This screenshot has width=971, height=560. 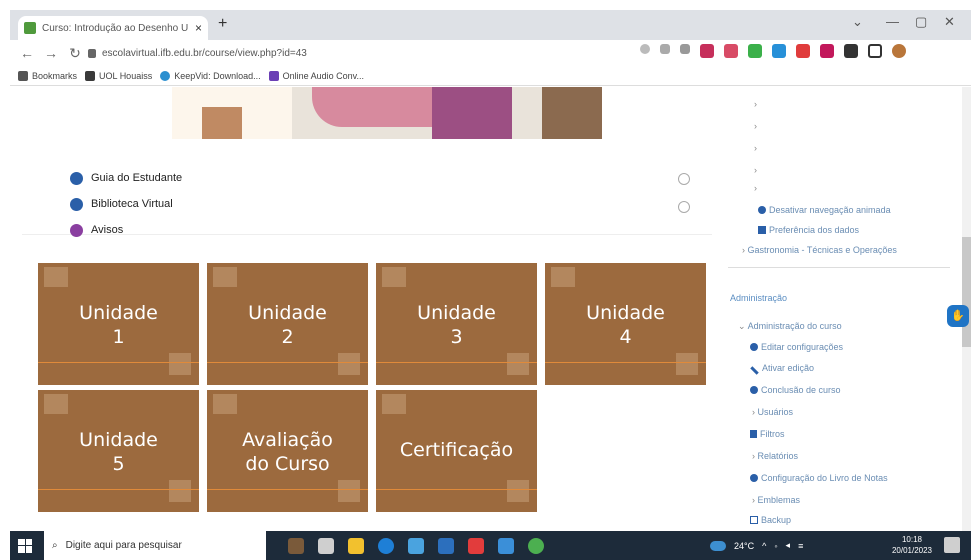 I want to click on chevron-down-icon: ⌄, so click(x=742, y=326).